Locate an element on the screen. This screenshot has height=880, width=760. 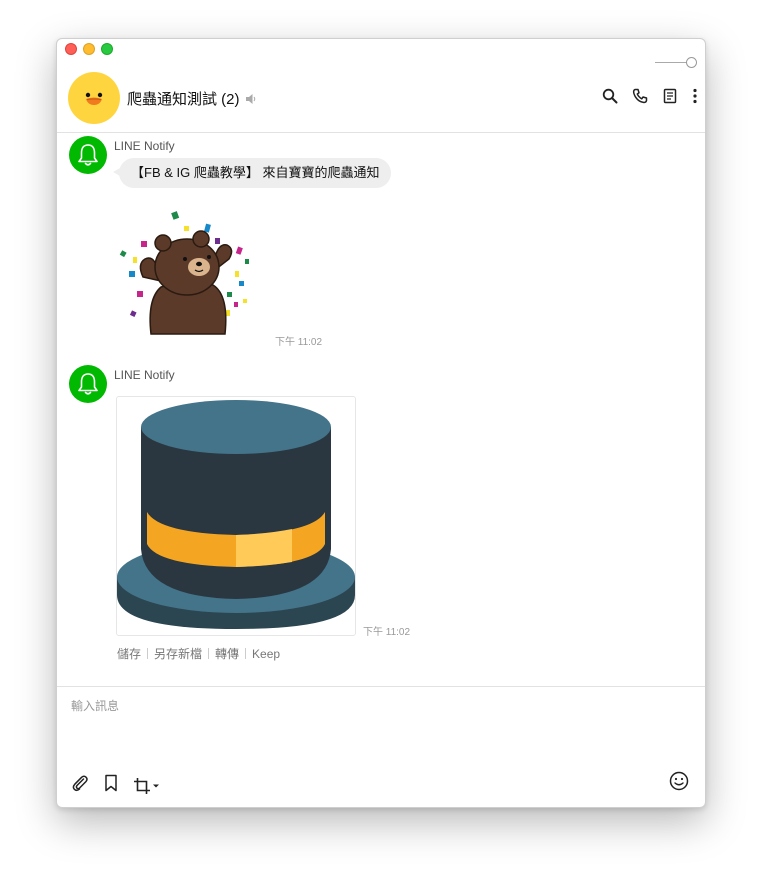
room-title: 爬蟲通知測試 (2) is located at coordinates (192, 98).